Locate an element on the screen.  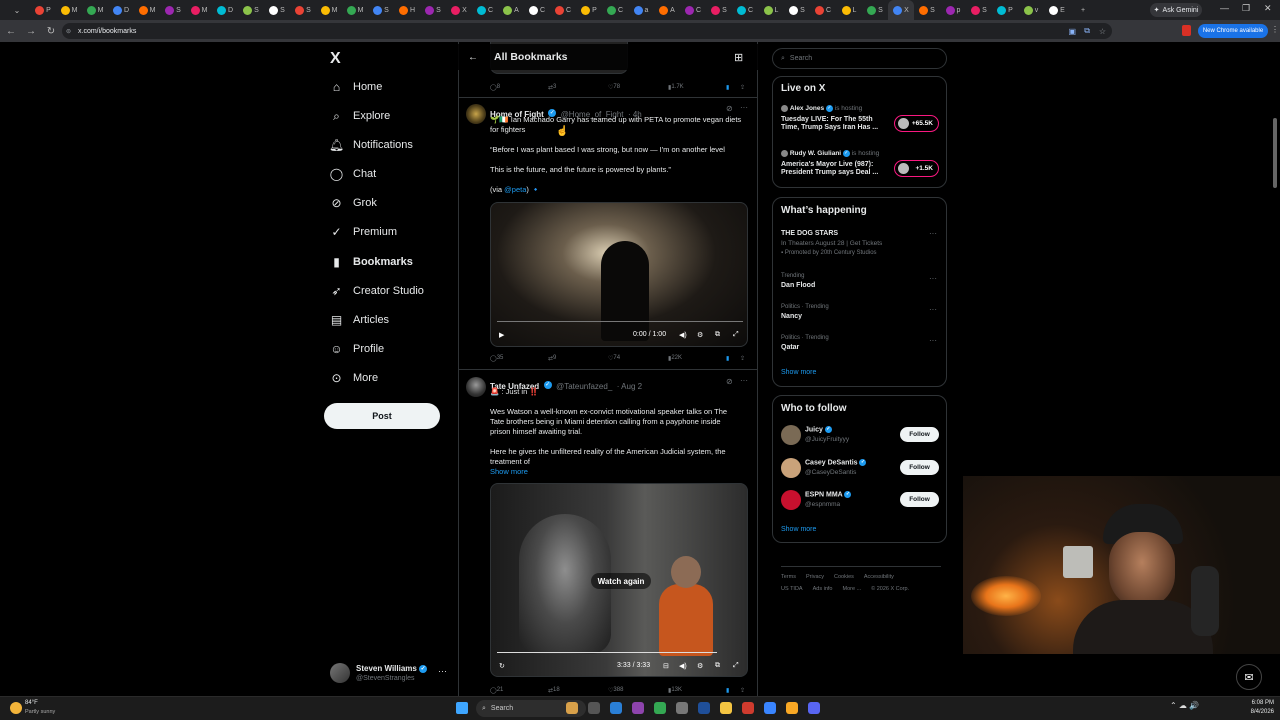
browser-tab: p is located at coordinates (953, 10).